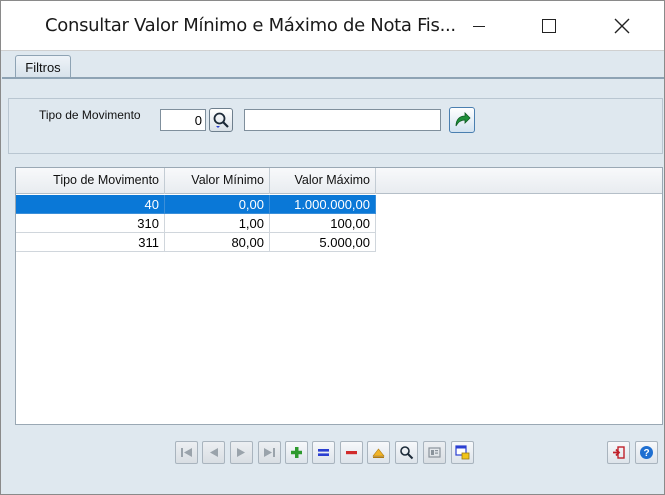  Describe the element at coordinates (217, 223) in the screenshot. I see `cell-minimo: 1,00` at that location.